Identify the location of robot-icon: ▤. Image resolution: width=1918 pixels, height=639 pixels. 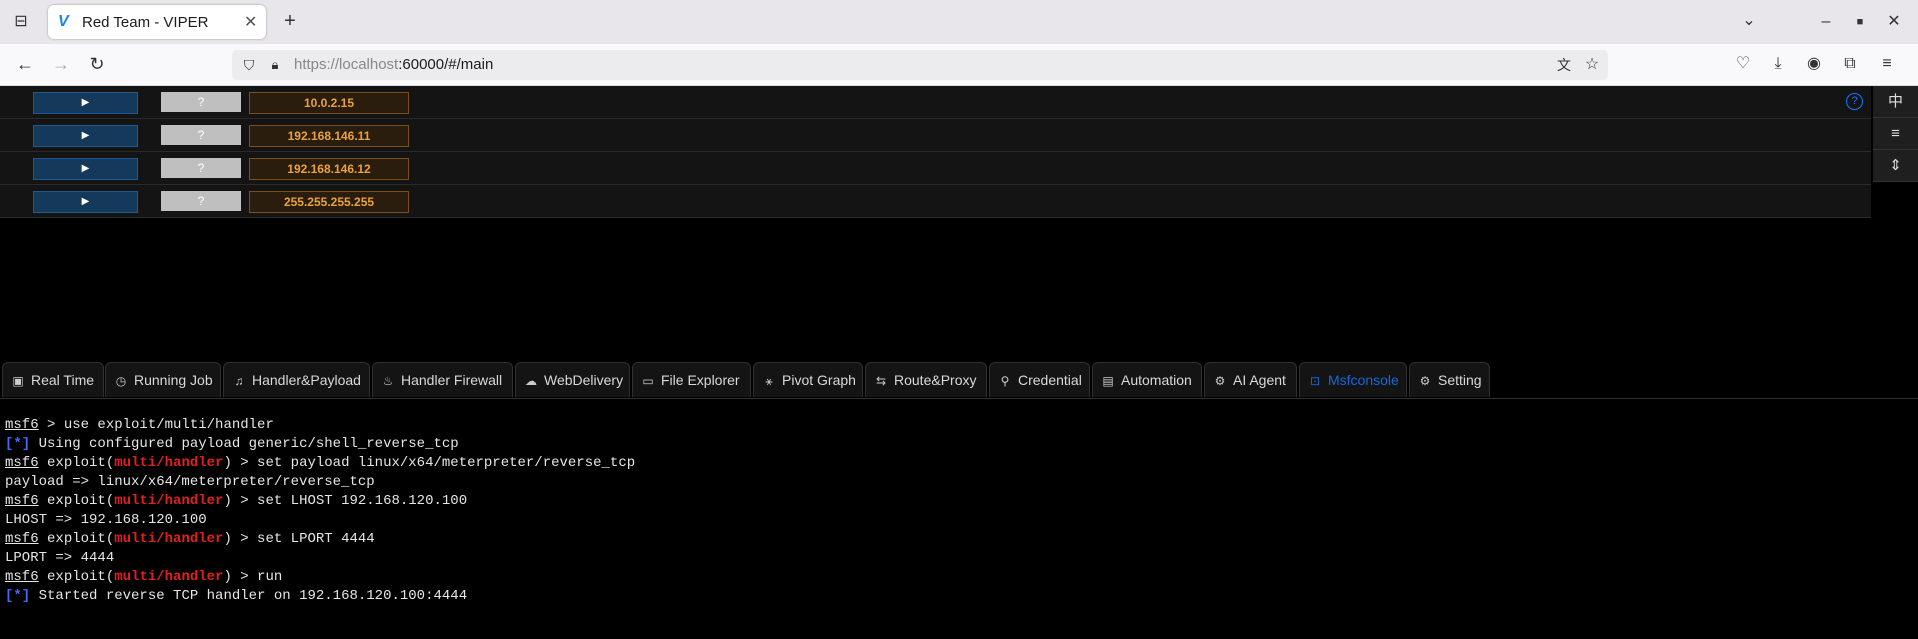
(1108, 381).